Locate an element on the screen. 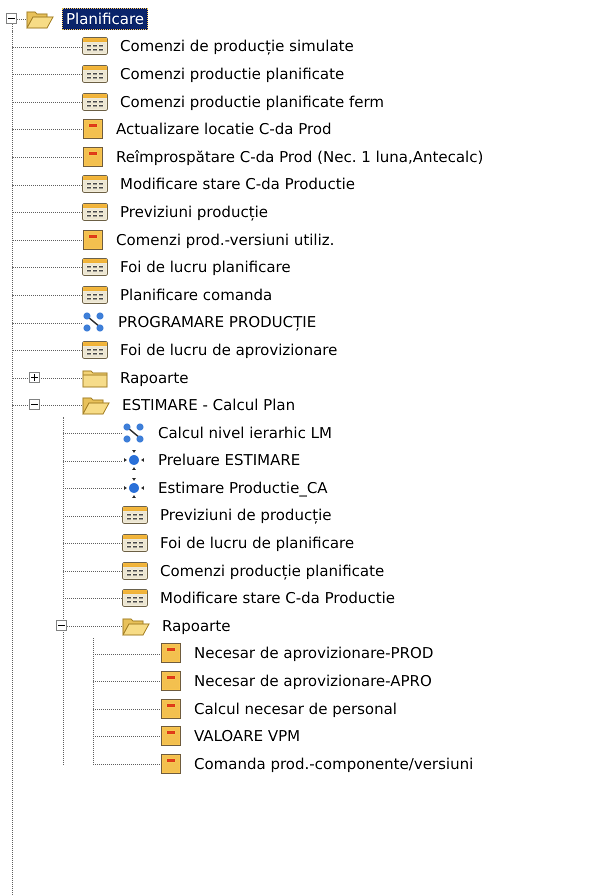  tree-item: Comenzi productie planificate is located at coordinates (232, 73).